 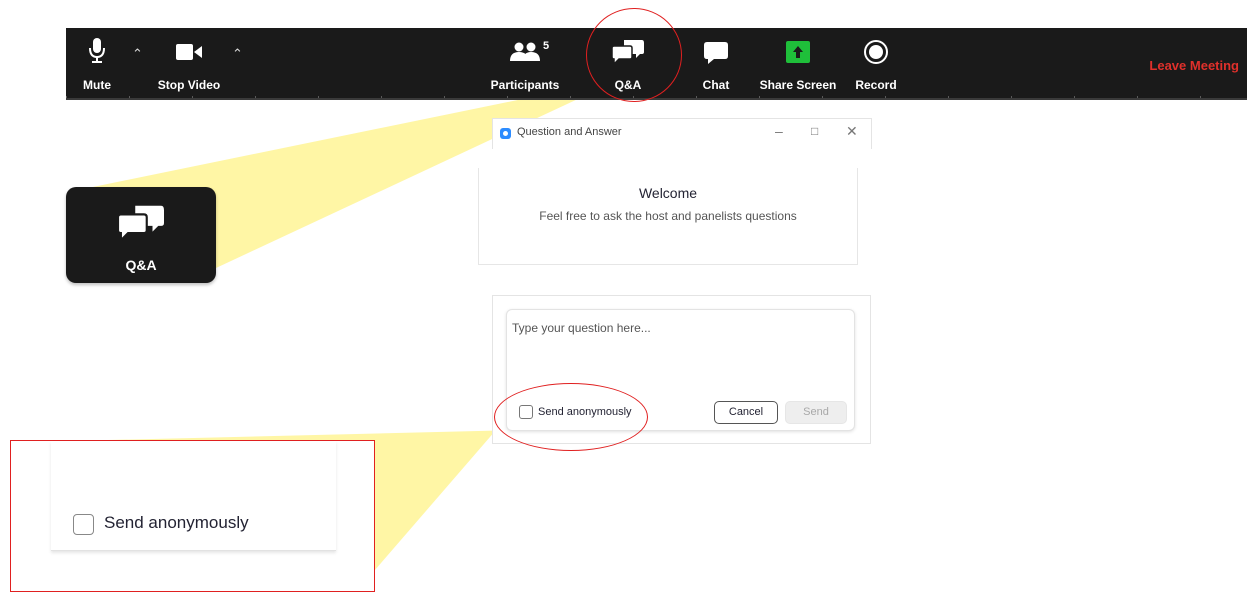 What do you see at coordinates (569, 132) in the screenshot?
I see `qa-window-title: Question and Answer` at bounding box center [569, 132].